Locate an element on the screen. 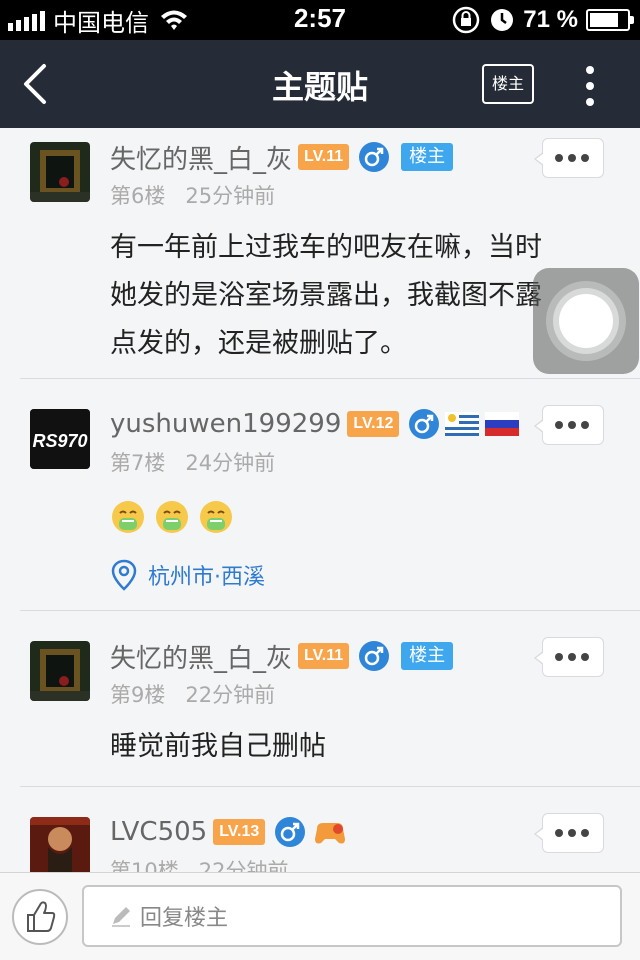  thumbs-up-icon is located at coordinates (41, 916).